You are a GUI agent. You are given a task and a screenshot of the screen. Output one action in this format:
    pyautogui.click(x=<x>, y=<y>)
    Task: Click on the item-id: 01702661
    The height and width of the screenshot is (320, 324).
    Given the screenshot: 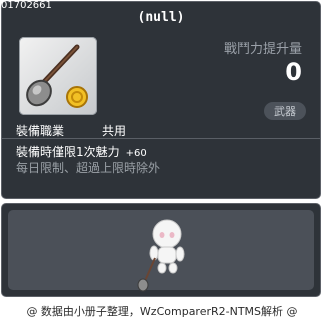 What is the action you would take?
    pyautogui.click(x=26, y=5)
    